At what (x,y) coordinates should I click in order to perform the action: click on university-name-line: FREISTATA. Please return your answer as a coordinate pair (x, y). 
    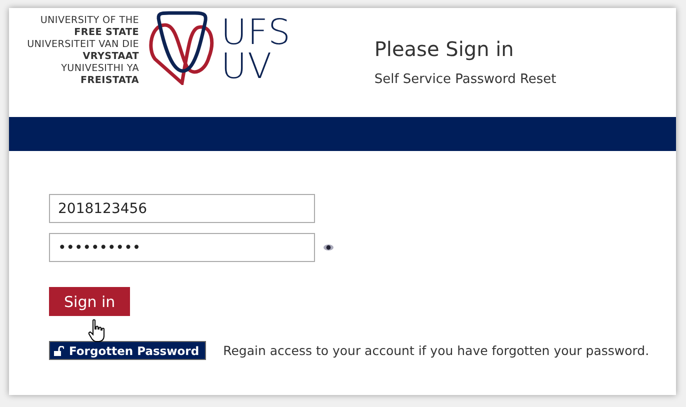
    Looking at the image, I should click on (109, 81).